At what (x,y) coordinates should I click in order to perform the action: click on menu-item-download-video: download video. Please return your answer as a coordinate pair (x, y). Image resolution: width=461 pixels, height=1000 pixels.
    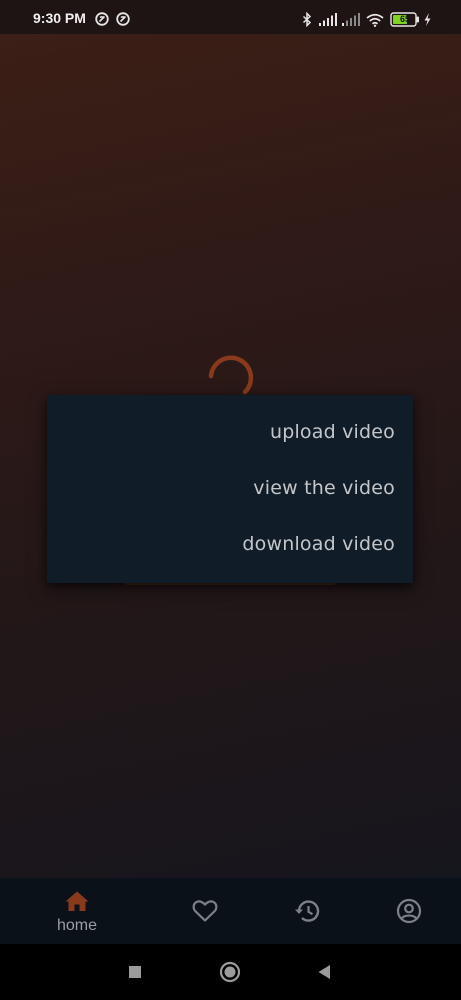
    Looking at the image, I should click on (230, 544).